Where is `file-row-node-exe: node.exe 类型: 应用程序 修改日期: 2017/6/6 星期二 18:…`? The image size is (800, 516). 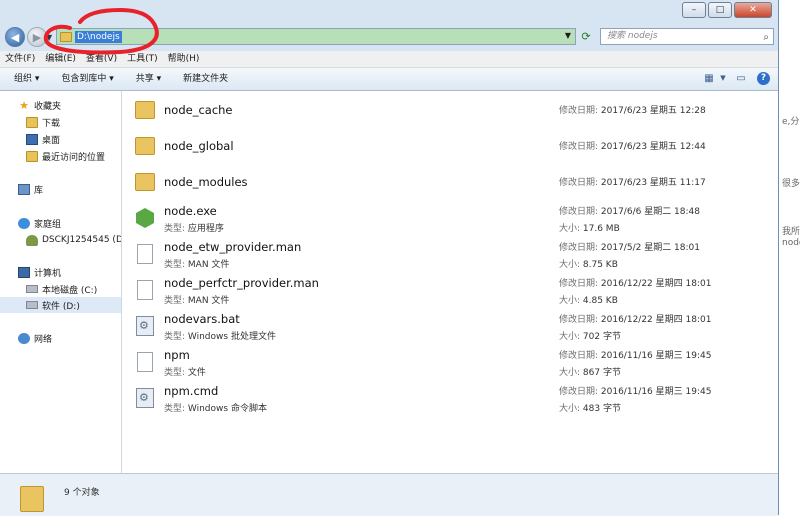 file-row-node-exe: node.exe 类型: 应用程序 修改日期: 2017/6/6 星期二 18:… is located at coordinates (450, 217).